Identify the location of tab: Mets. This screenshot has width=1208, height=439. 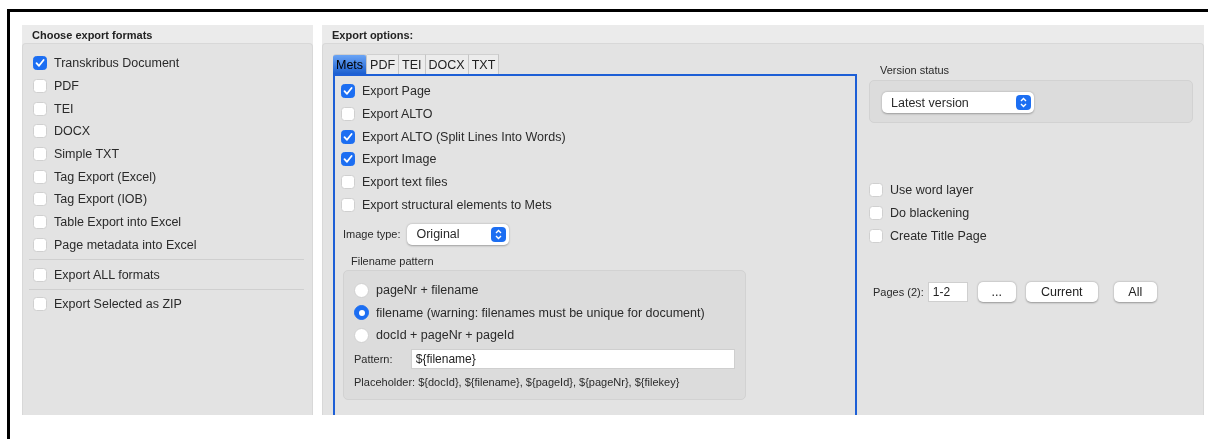
(350, 64).